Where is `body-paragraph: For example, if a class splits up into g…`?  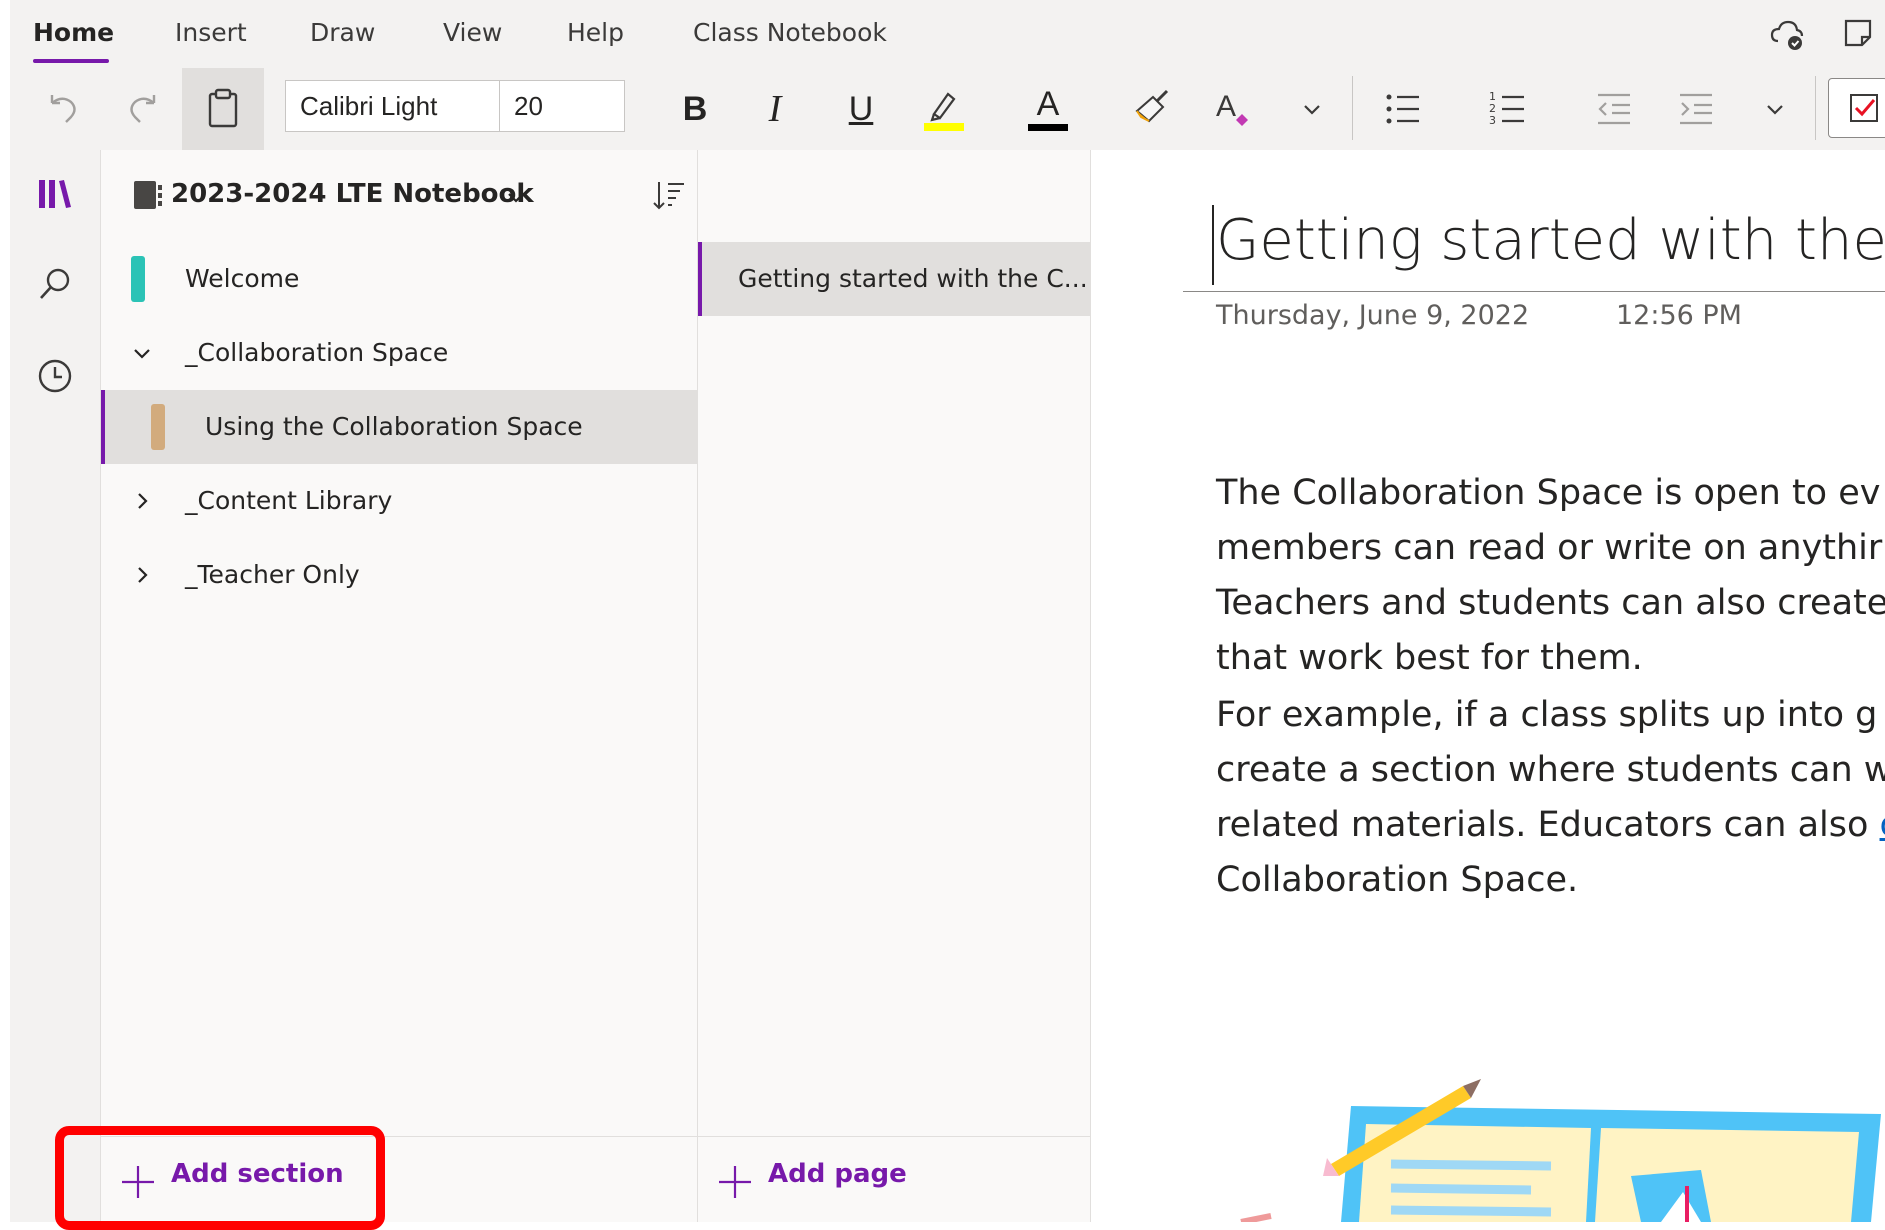
body-paragraph: For example, if a class splits up into g… is located at coordinates (1550, 798).